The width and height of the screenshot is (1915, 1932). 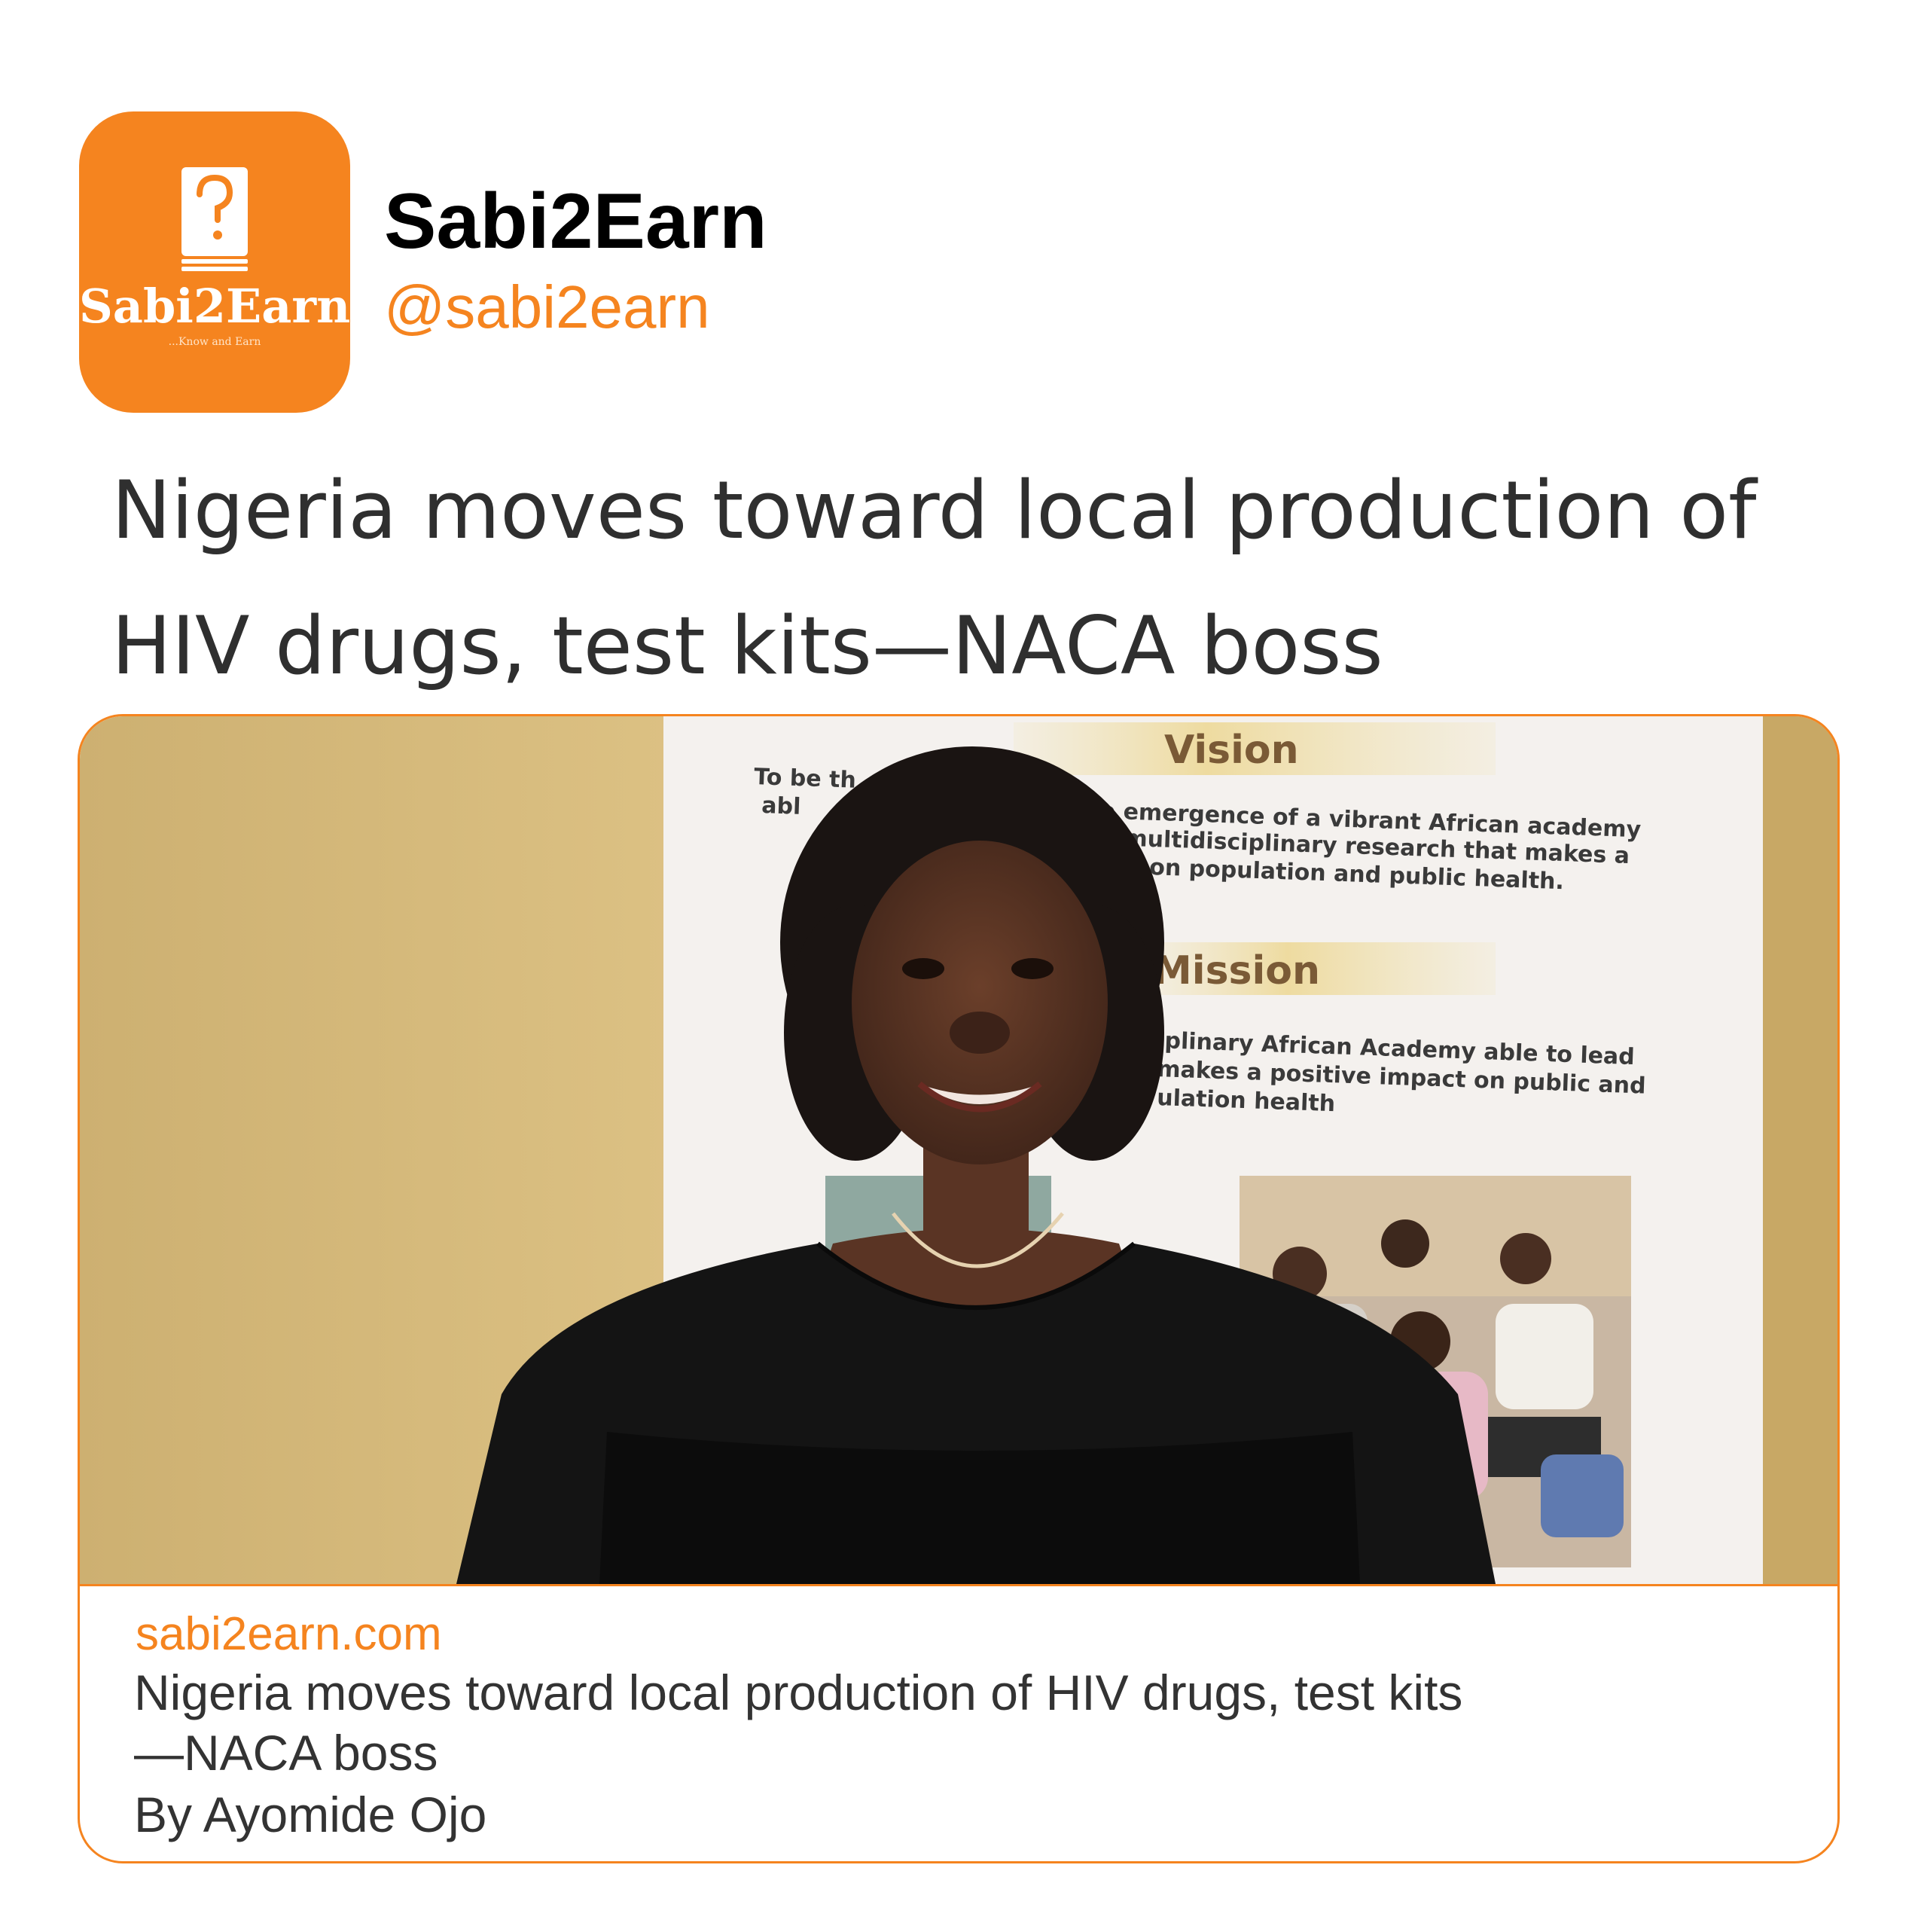 I want to click on poster-mission-heading: Mission, so click(x=1236, y=971).